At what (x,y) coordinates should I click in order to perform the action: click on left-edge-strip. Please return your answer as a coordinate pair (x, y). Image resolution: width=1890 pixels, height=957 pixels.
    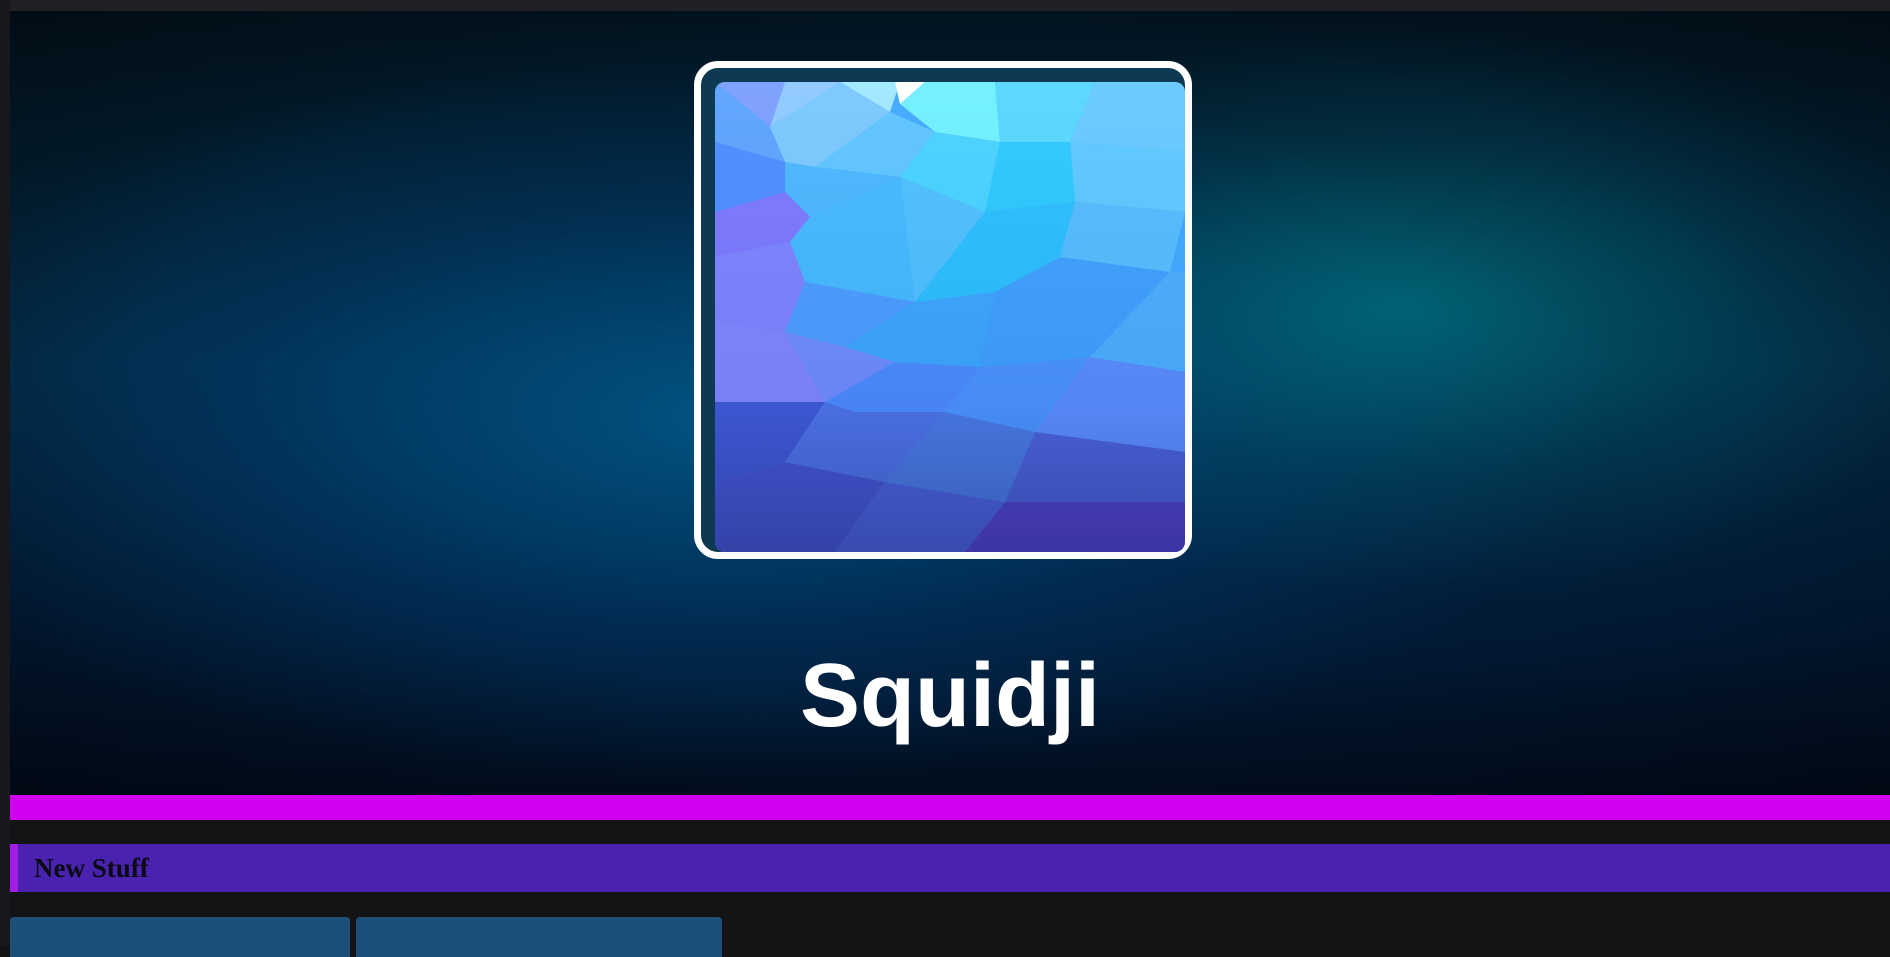
    Looking at the image, I should click on (5, 473).